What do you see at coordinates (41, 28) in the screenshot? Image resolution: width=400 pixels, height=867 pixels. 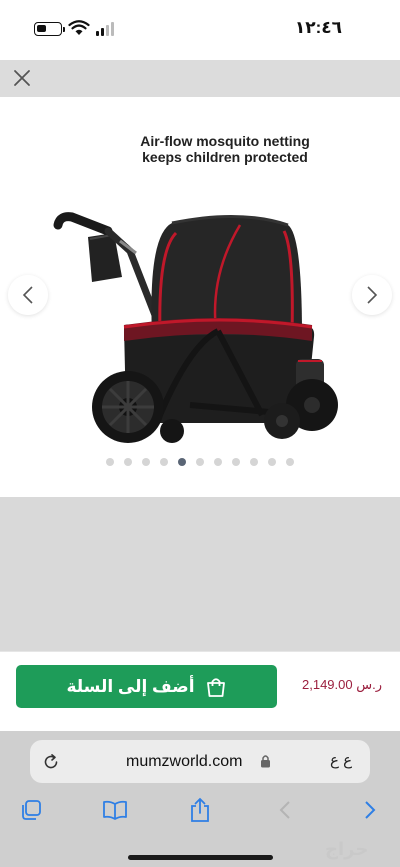 I see `battery-level` at bounding box center [41, 28].